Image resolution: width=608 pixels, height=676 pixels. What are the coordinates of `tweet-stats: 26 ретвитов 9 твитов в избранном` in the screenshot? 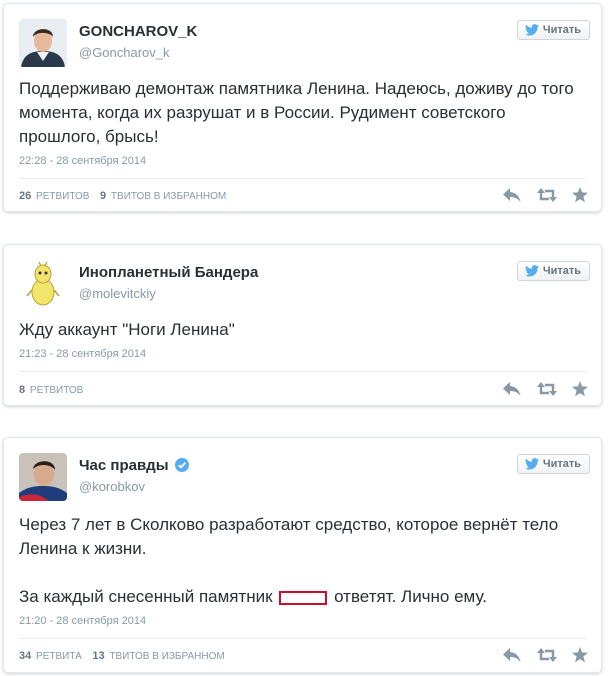 It's located at (122, 196).